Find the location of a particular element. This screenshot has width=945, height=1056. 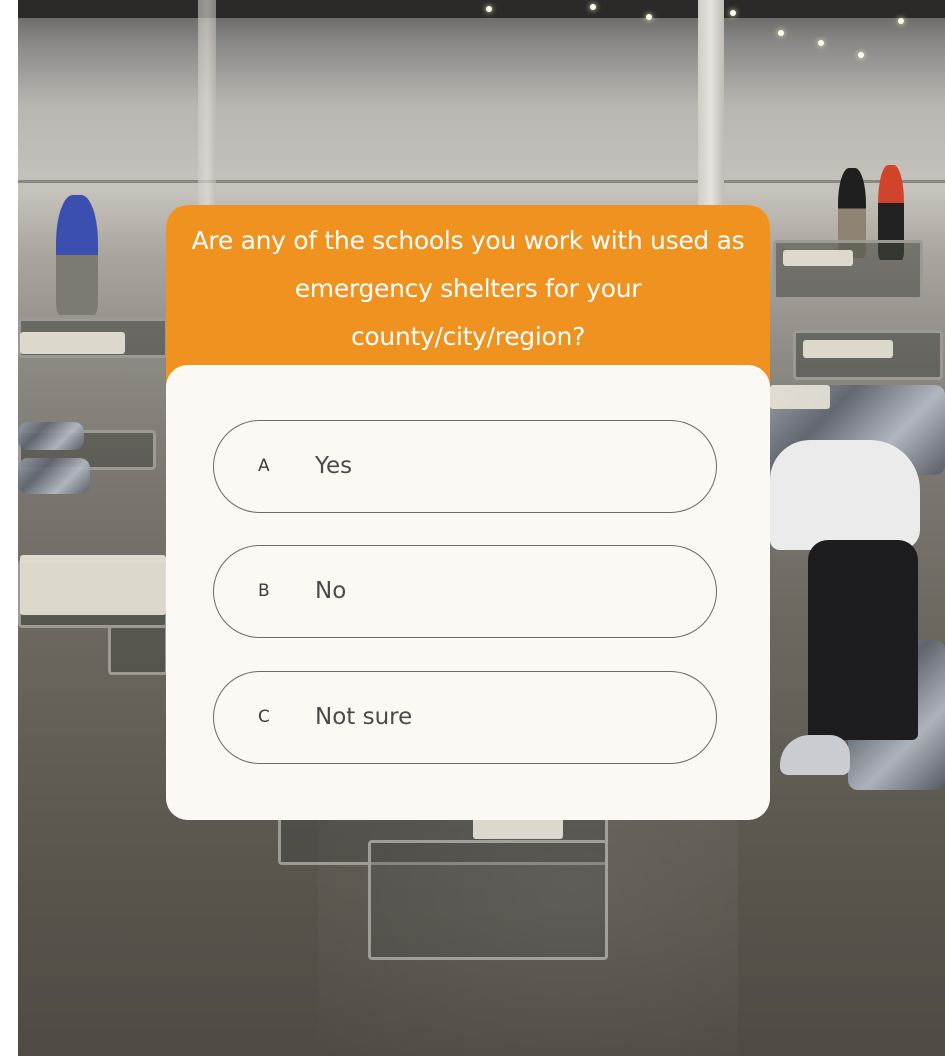

wall-baseline is located at coordinates (481, 181).